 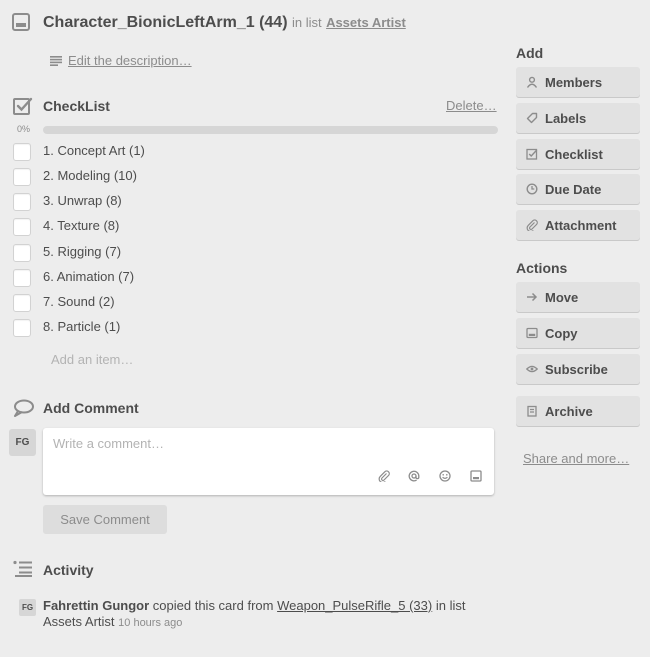 I want to click on copy-button-label: Copy, so click(x=561, y=333).